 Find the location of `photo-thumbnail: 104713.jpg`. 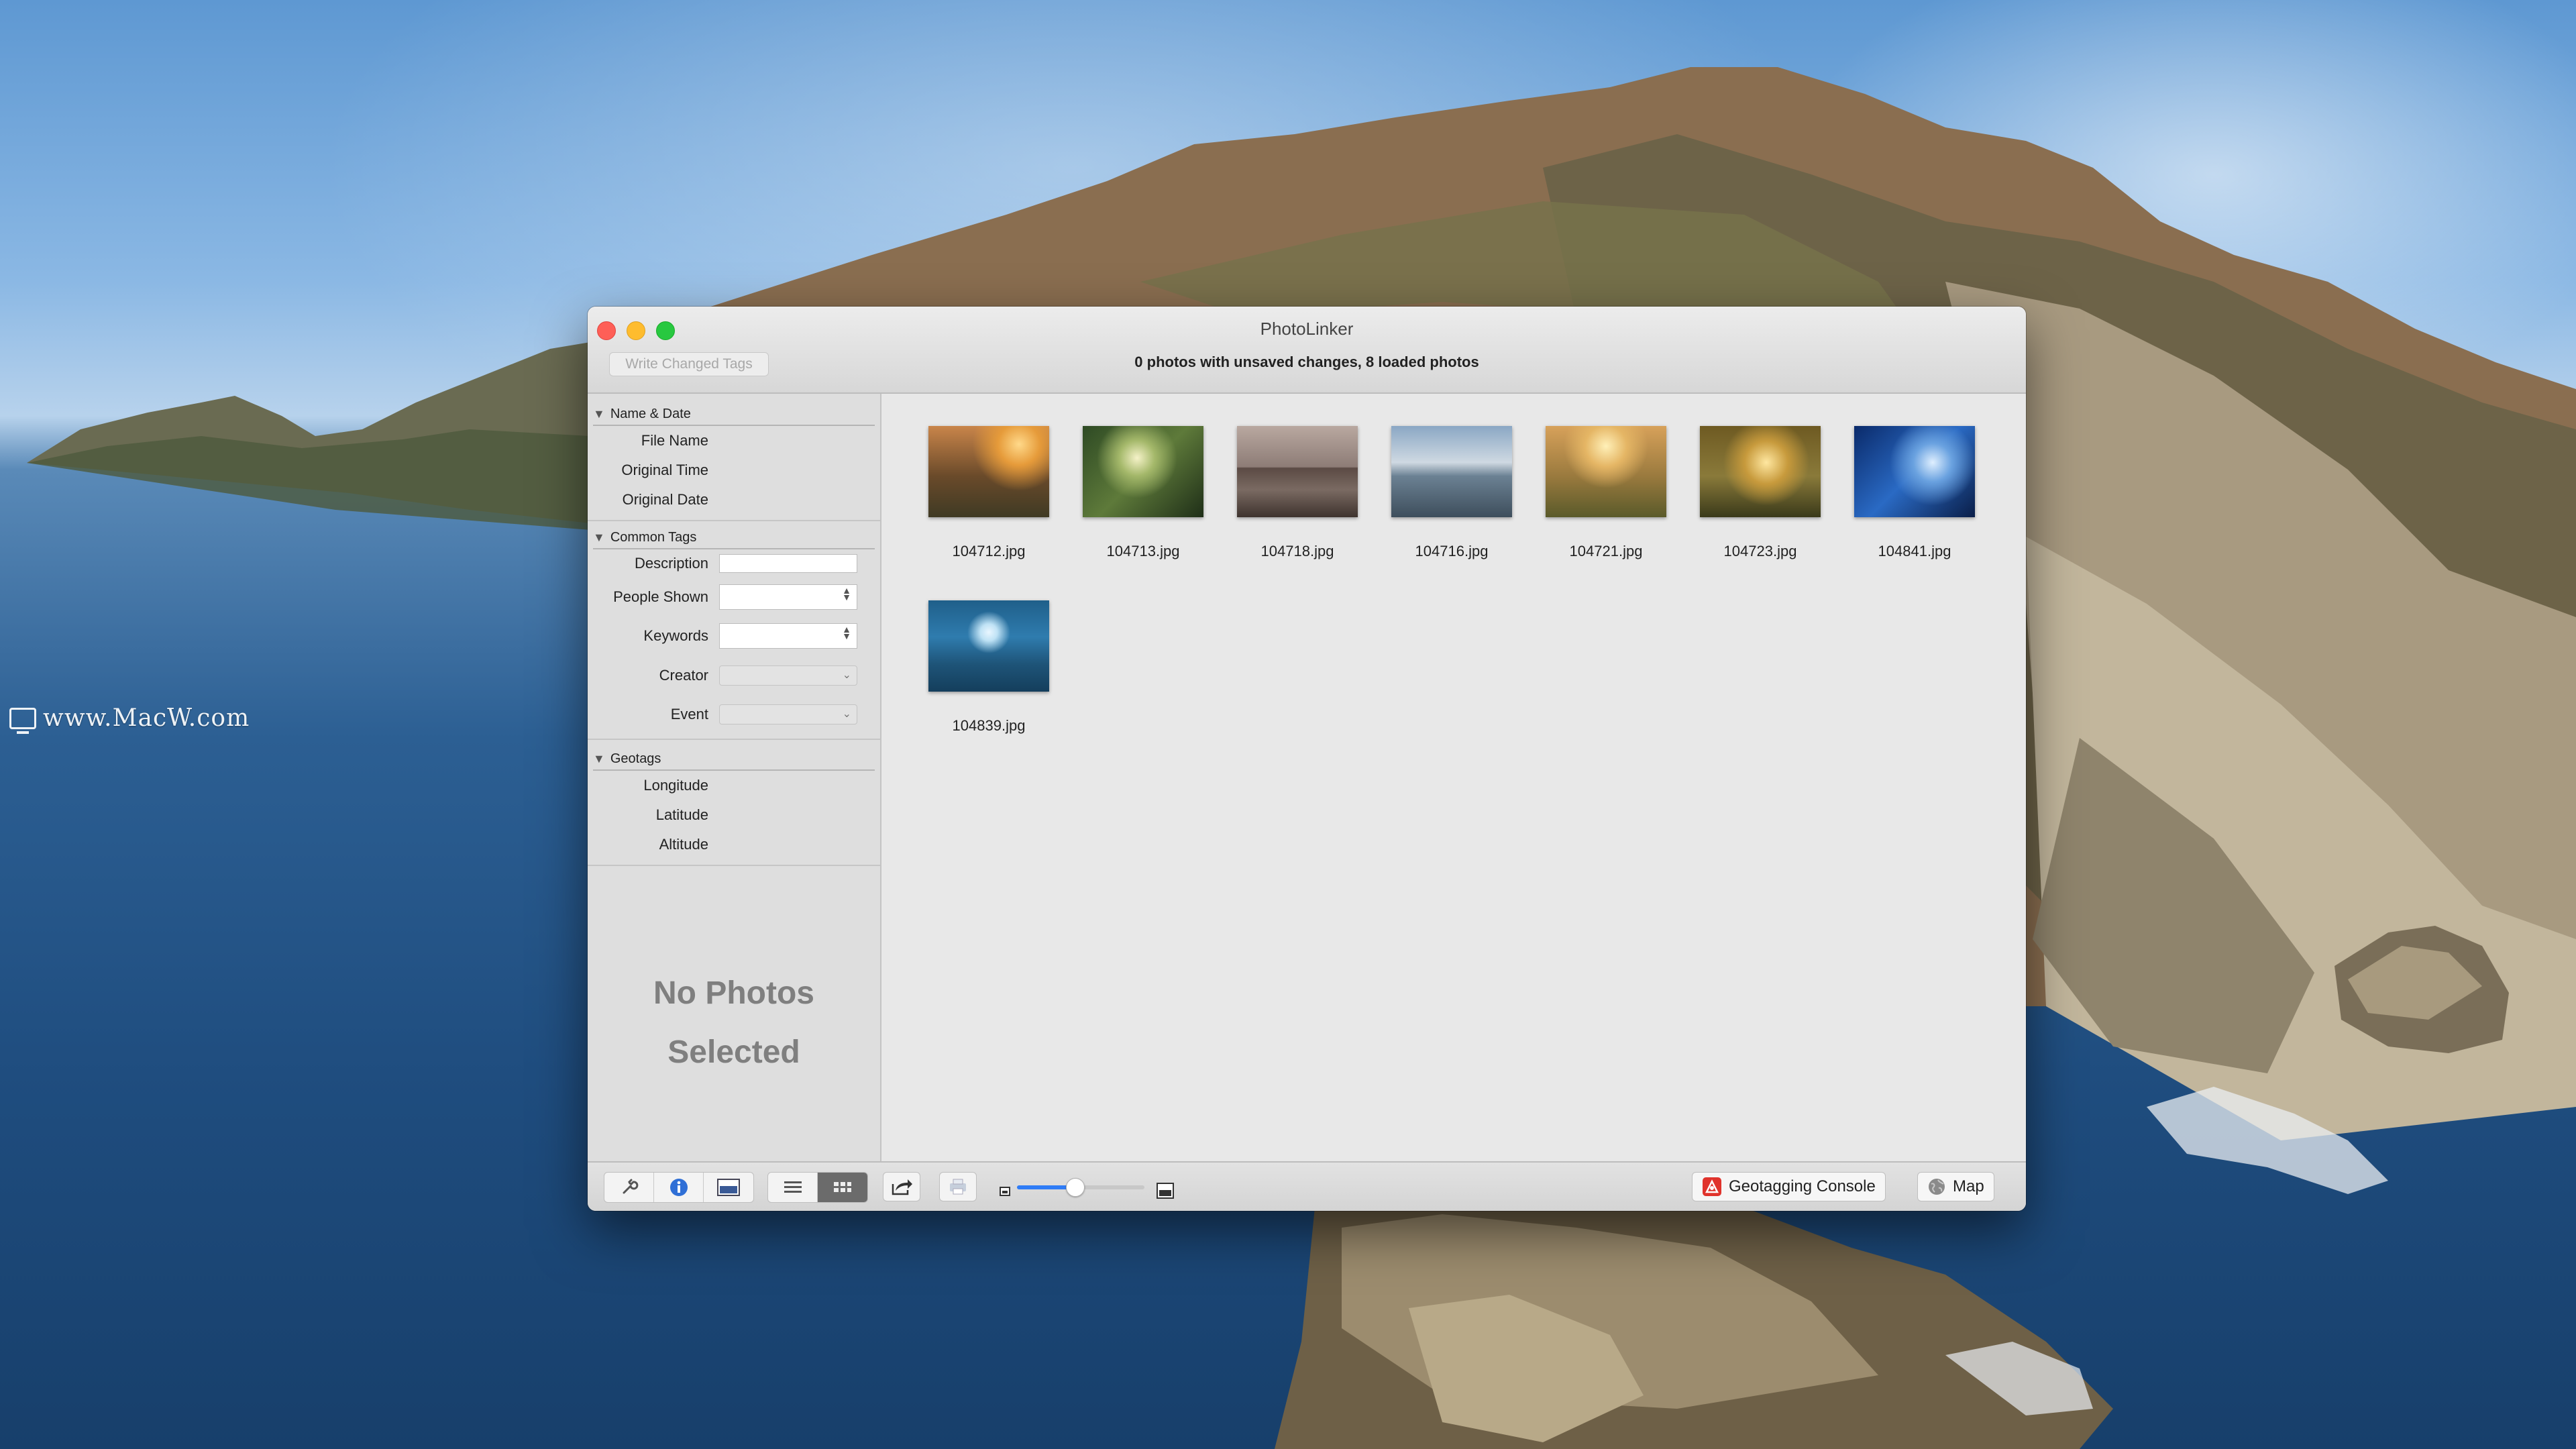

photo-thumbnail: 104713.jpg is located at coordinates (1143, 493).